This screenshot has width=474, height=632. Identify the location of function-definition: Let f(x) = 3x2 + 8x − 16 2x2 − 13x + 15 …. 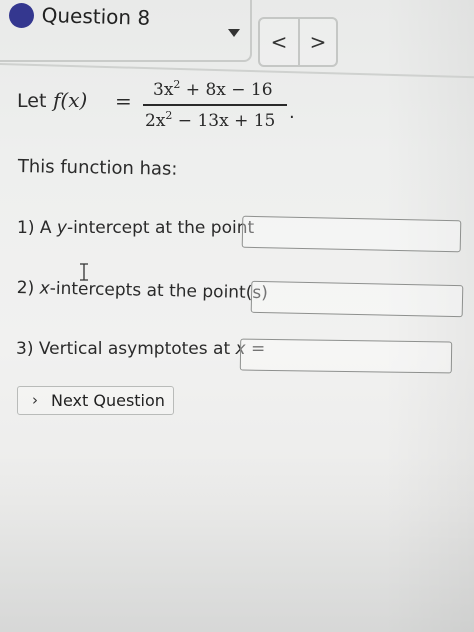
(167, 111).